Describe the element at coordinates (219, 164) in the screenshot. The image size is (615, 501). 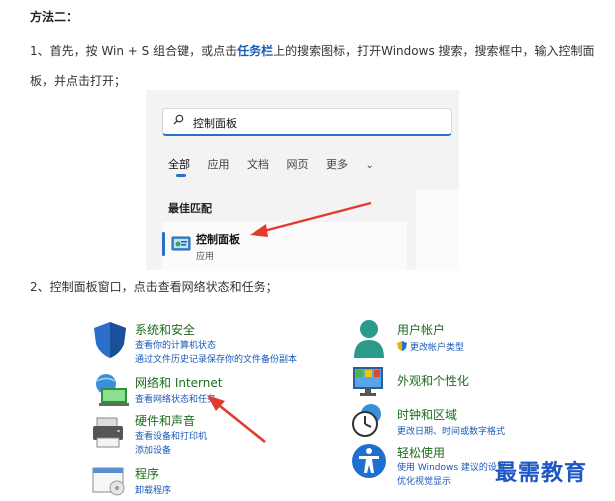
I see `tab-apps: 应用` at that location.